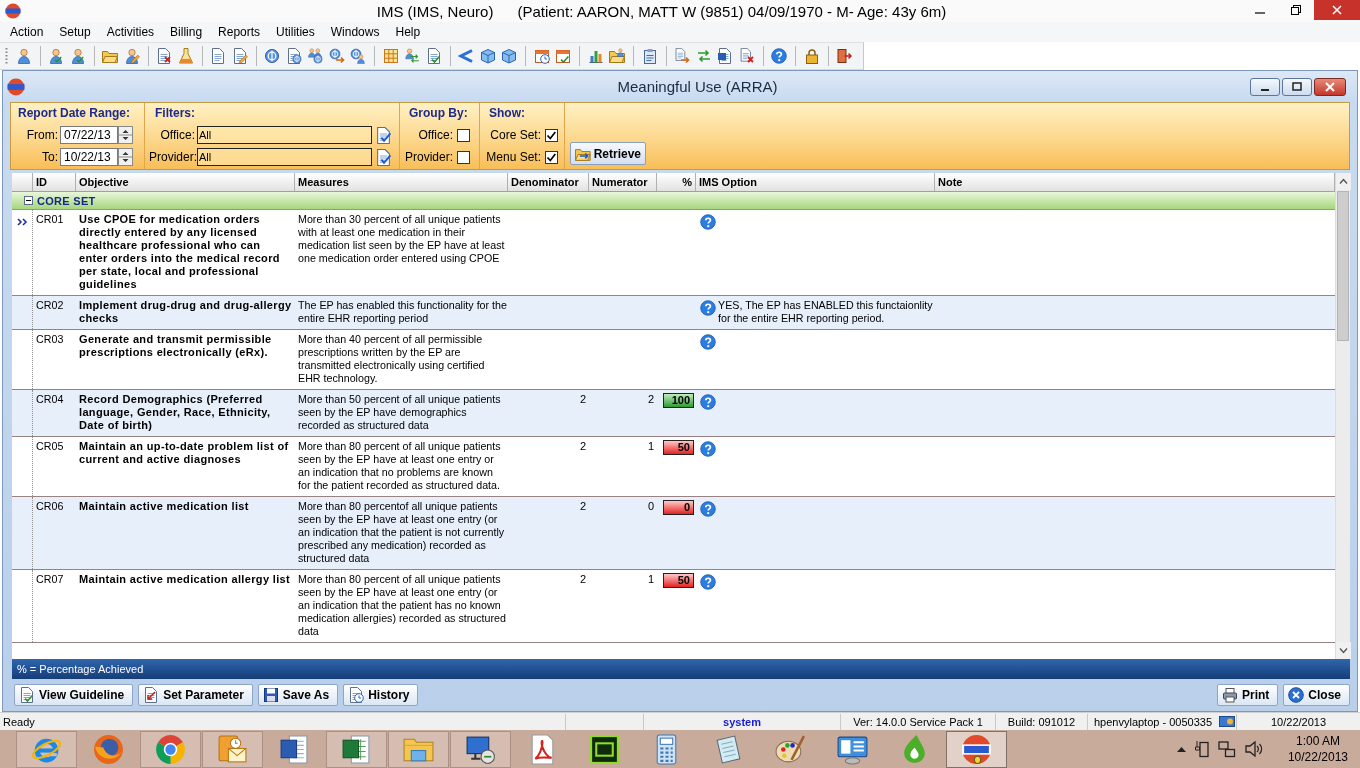 The height and width of the screenshot is (768, 1360). I want to click on chevron-icon, so click(466, 56).